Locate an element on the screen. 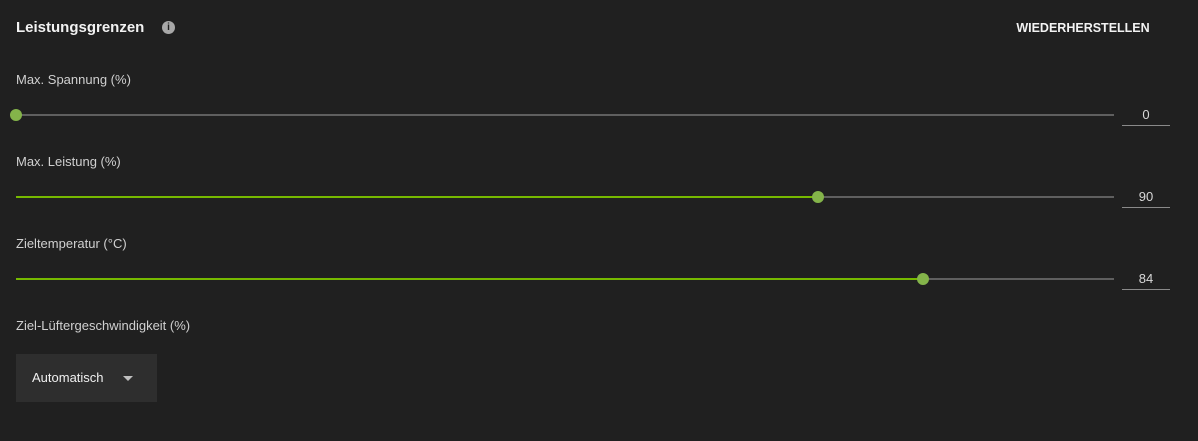  section-title: Leistungsgrenzen is located at coordinates (80, 27).